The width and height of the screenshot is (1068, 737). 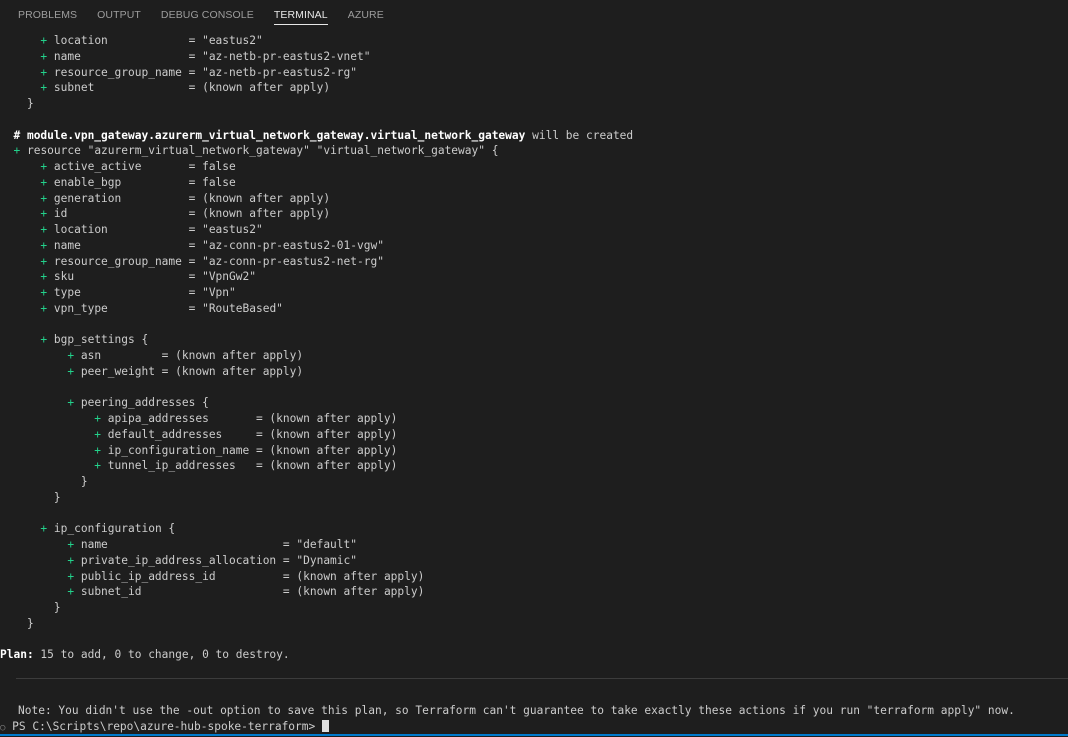 I want to click on terminal-line: + active_active = false, so click(x=534, y=167).